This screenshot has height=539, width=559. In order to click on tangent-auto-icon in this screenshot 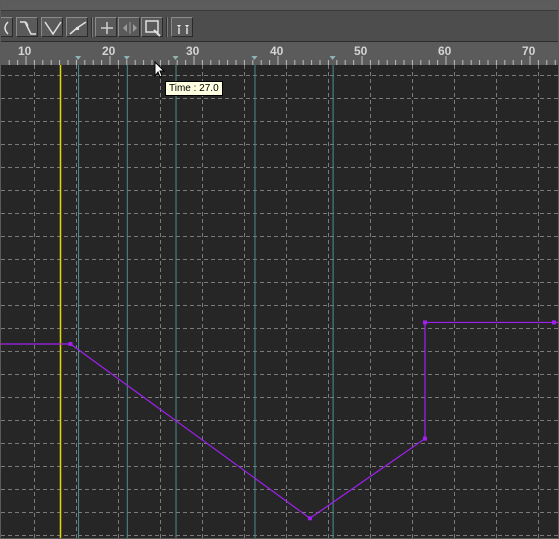, I will do `click(28, 28)`.